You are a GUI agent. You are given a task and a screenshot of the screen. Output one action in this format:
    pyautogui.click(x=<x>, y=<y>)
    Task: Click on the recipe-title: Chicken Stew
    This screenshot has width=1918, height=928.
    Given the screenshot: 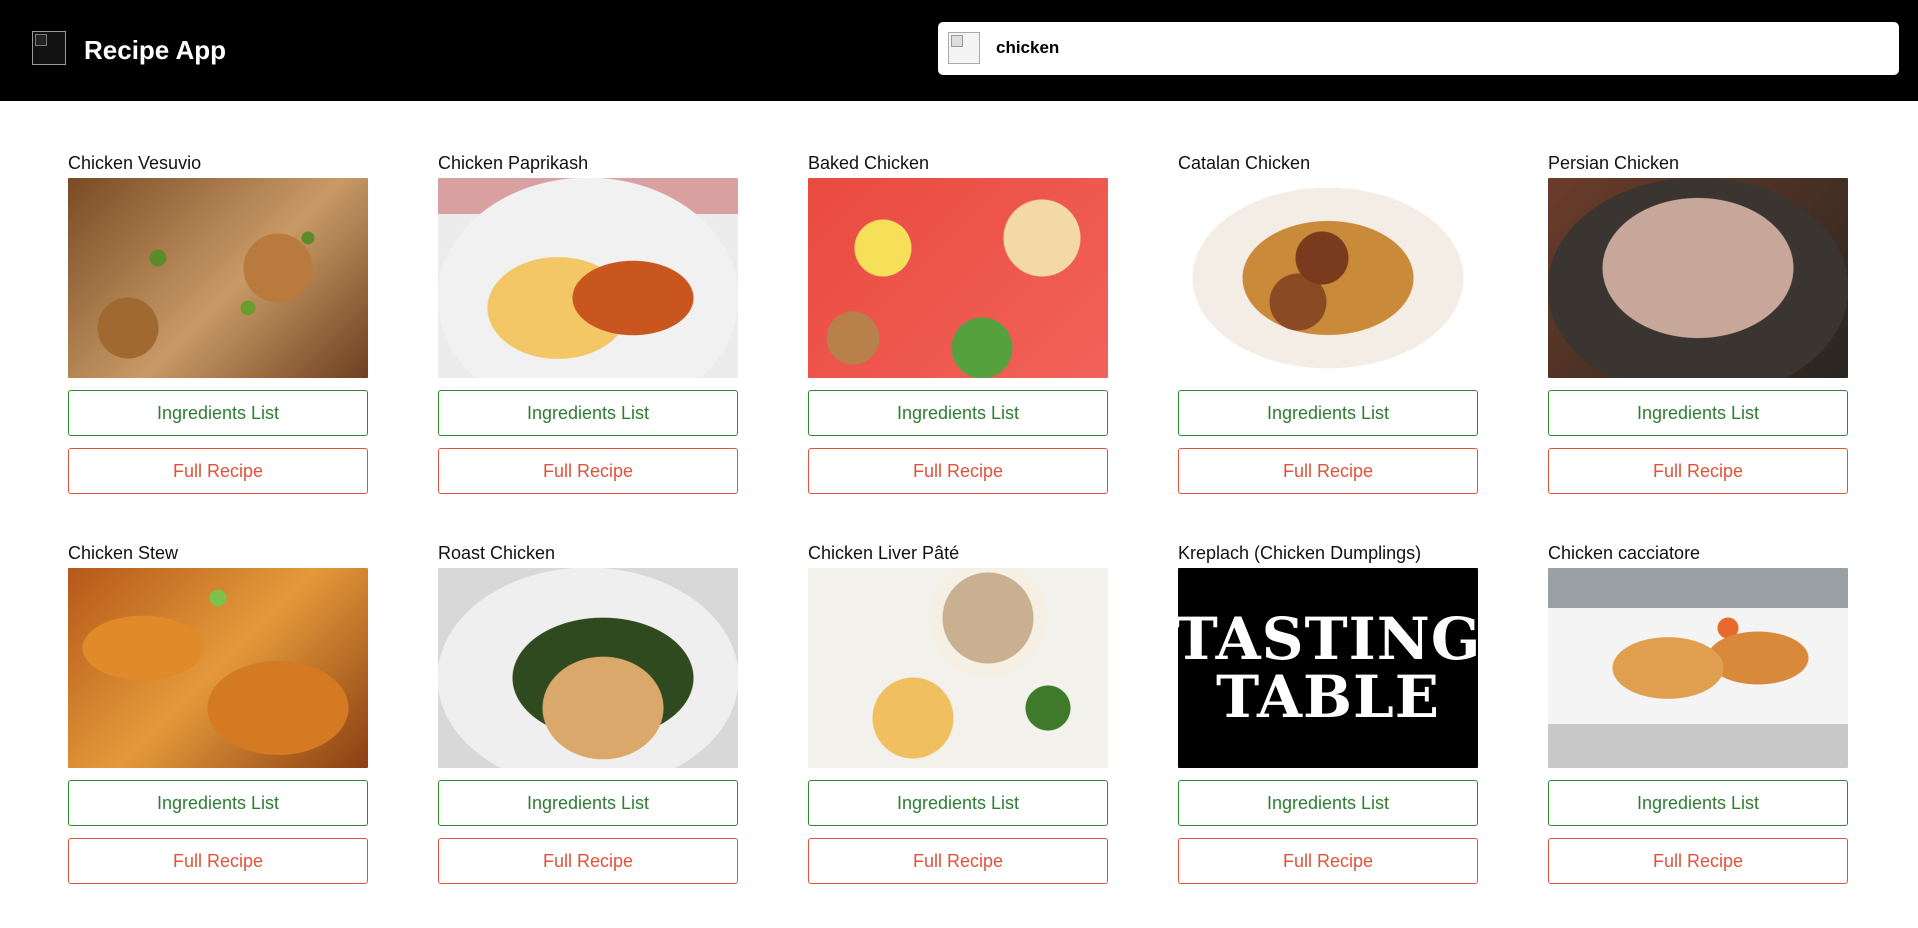 What is the action you would take?
    pyautogui.click(x=123, y=553)
    